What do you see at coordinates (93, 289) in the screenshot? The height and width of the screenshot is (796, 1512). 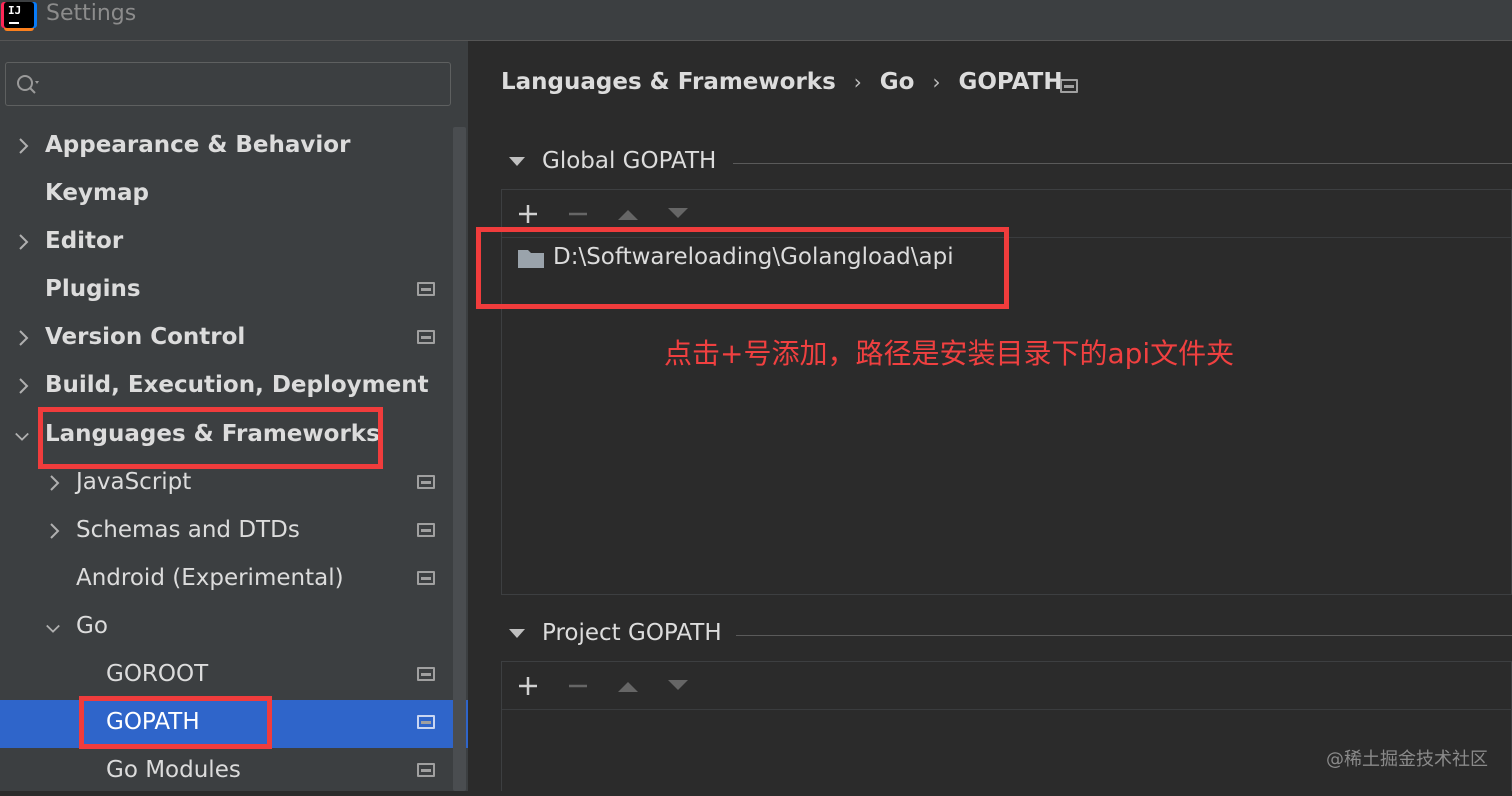 I see `sidebar-item-label: Plugins` at bounding box center [93, 289].